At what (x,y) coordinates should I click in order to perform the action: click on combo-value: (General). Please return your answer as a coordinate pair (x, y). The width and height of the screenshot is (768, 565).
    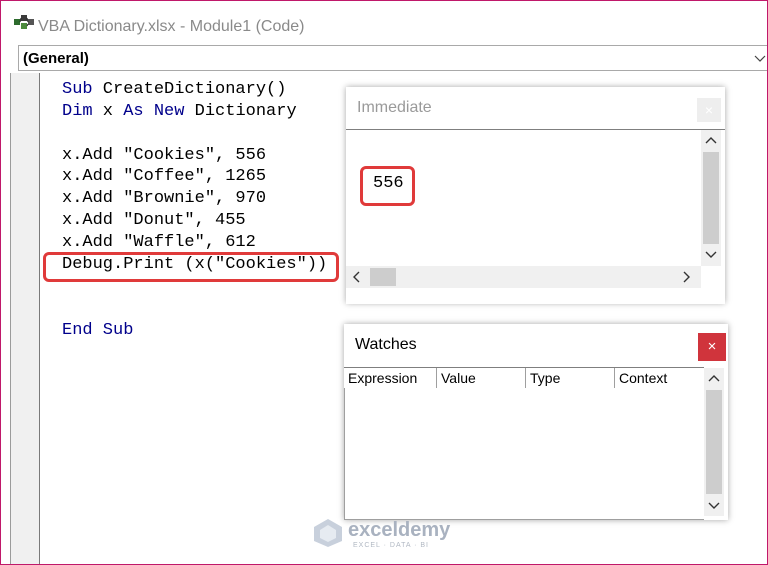
    Looking at the image, I should click on (56, 58).